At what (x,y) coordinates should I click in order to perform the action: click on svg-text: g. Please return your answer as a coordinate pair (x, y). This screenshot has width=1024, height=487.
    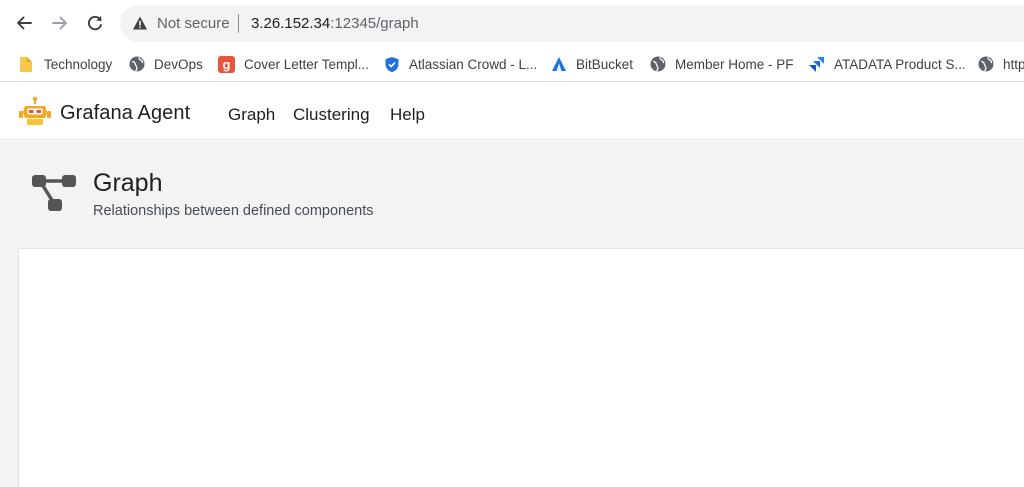
    Looking at the image, I should click on (227, 64).